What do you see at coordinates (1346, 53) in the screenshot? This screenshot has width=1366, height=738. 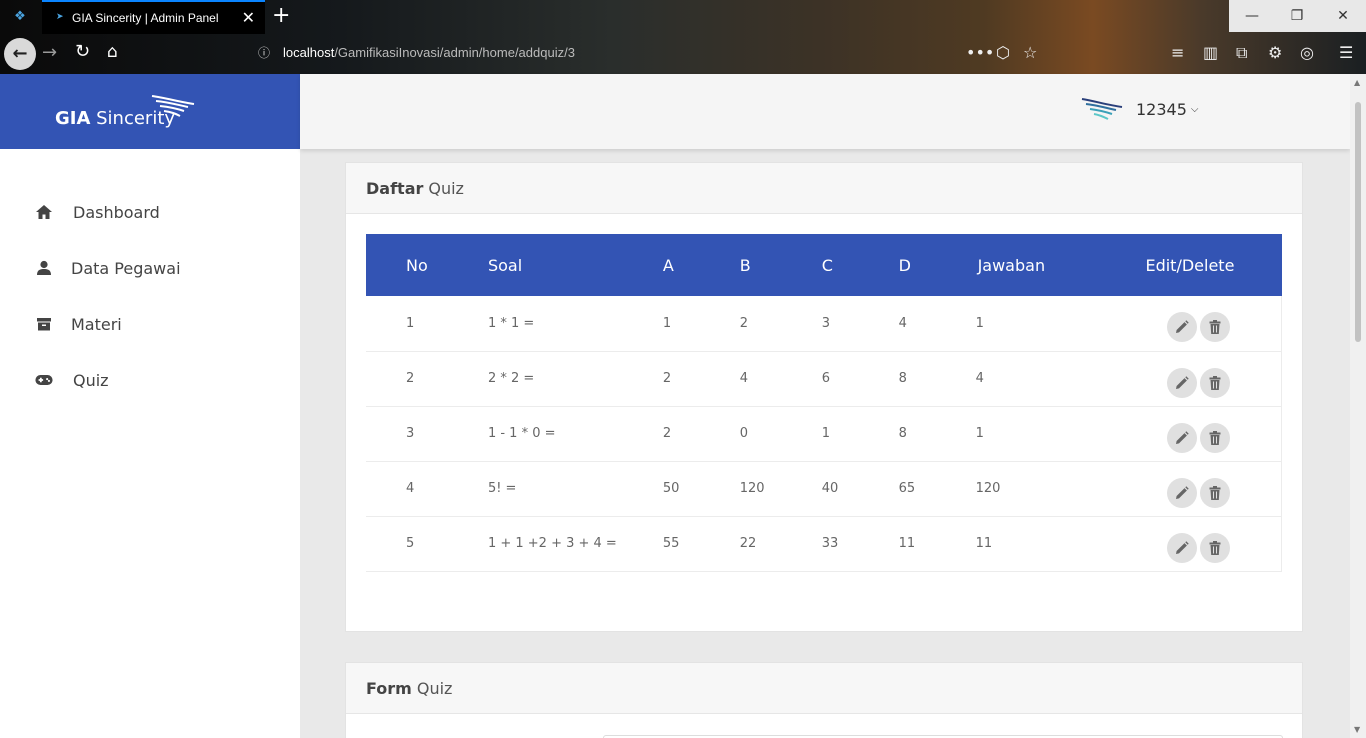 I see `menu-hamburger-icon: ☰` at bounding box center [1346, 53].